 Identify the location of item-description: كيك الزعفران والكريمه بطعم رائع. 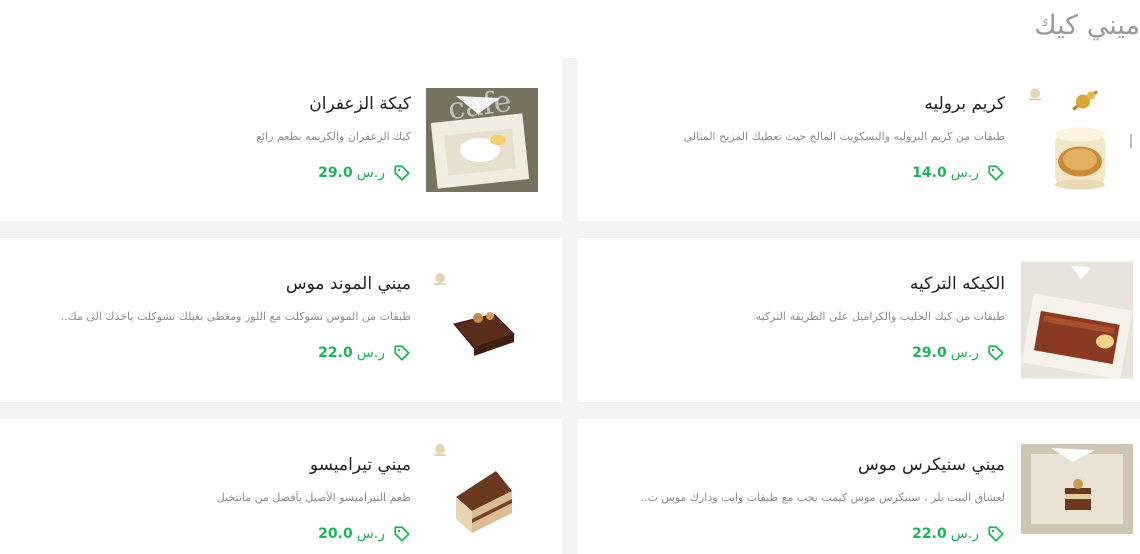
(333, 136).